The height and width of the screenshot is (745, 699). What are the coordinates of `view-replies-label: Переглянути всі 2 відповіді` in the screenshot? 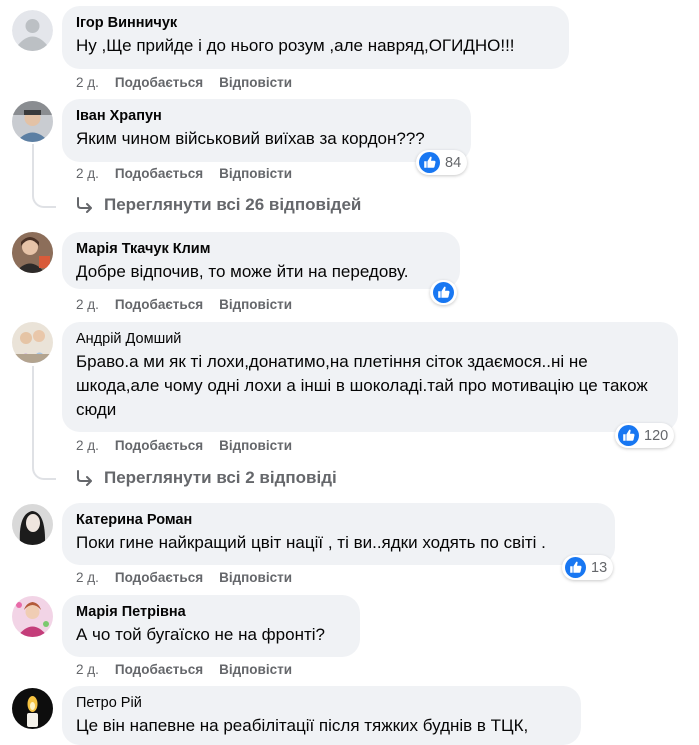 It's located at (220, 477).